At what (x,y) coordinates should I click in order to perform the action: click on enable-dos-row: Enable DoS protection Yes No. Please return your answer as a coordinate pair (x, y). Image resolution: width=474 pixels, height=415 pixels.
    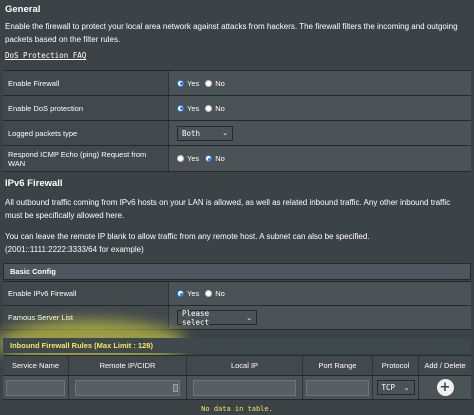
    Looking at the image, I should click on (237, 108).